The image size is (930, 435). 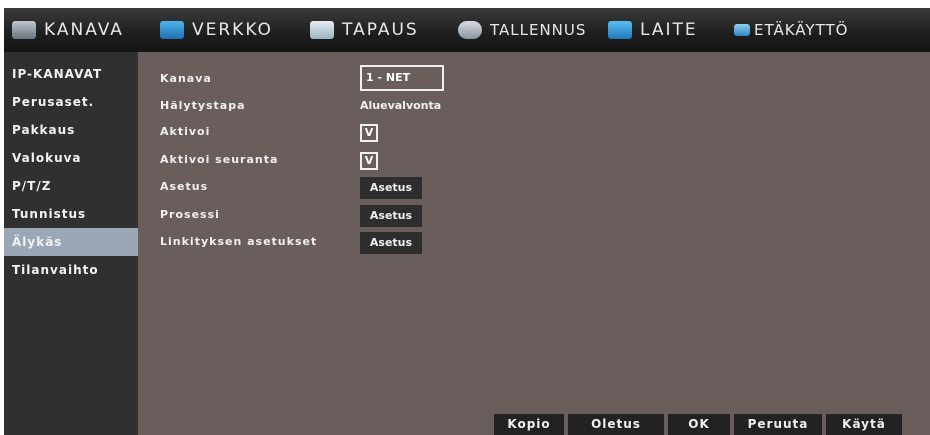 I want to click on channel-label: Kanava, so click(x=186, y=78).